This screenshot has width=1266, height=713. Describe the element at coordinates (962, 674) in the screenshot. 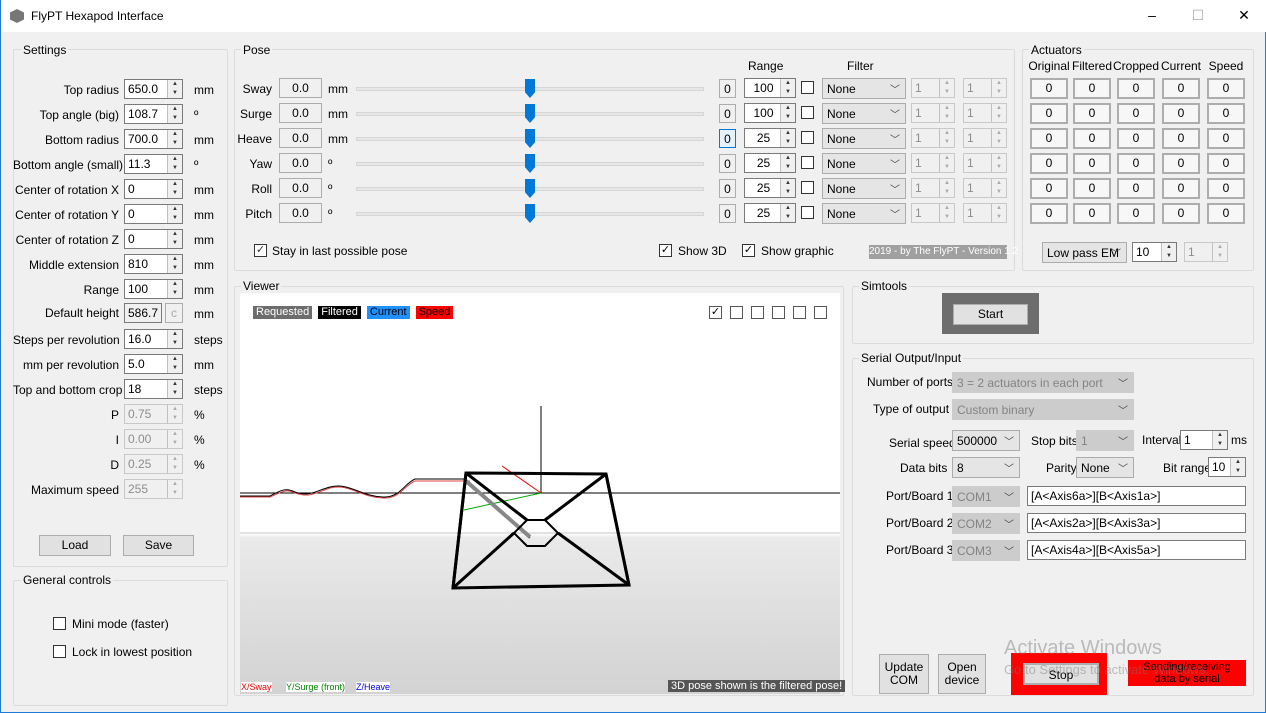

I see `open-device-button: Open device` at that location.